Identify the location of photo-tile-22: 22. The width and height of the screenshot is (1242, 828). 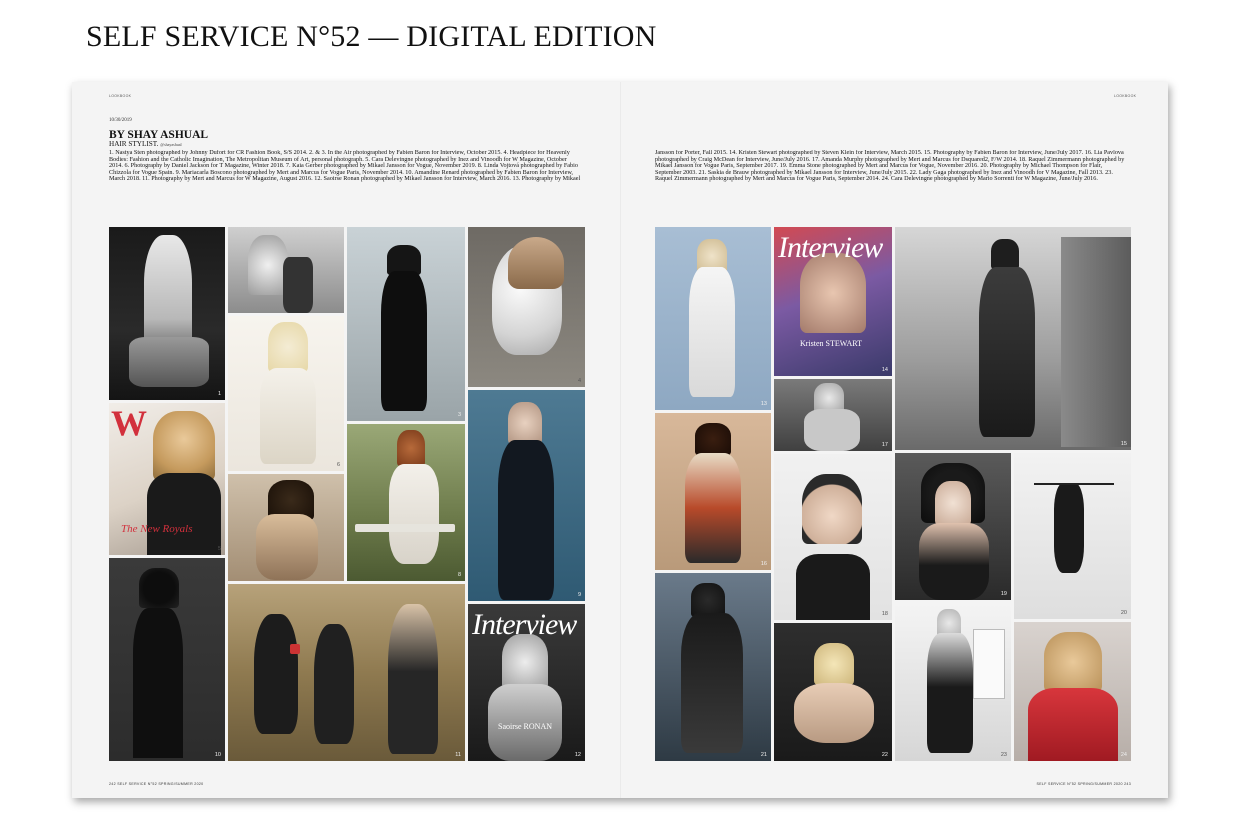
(833, 692).